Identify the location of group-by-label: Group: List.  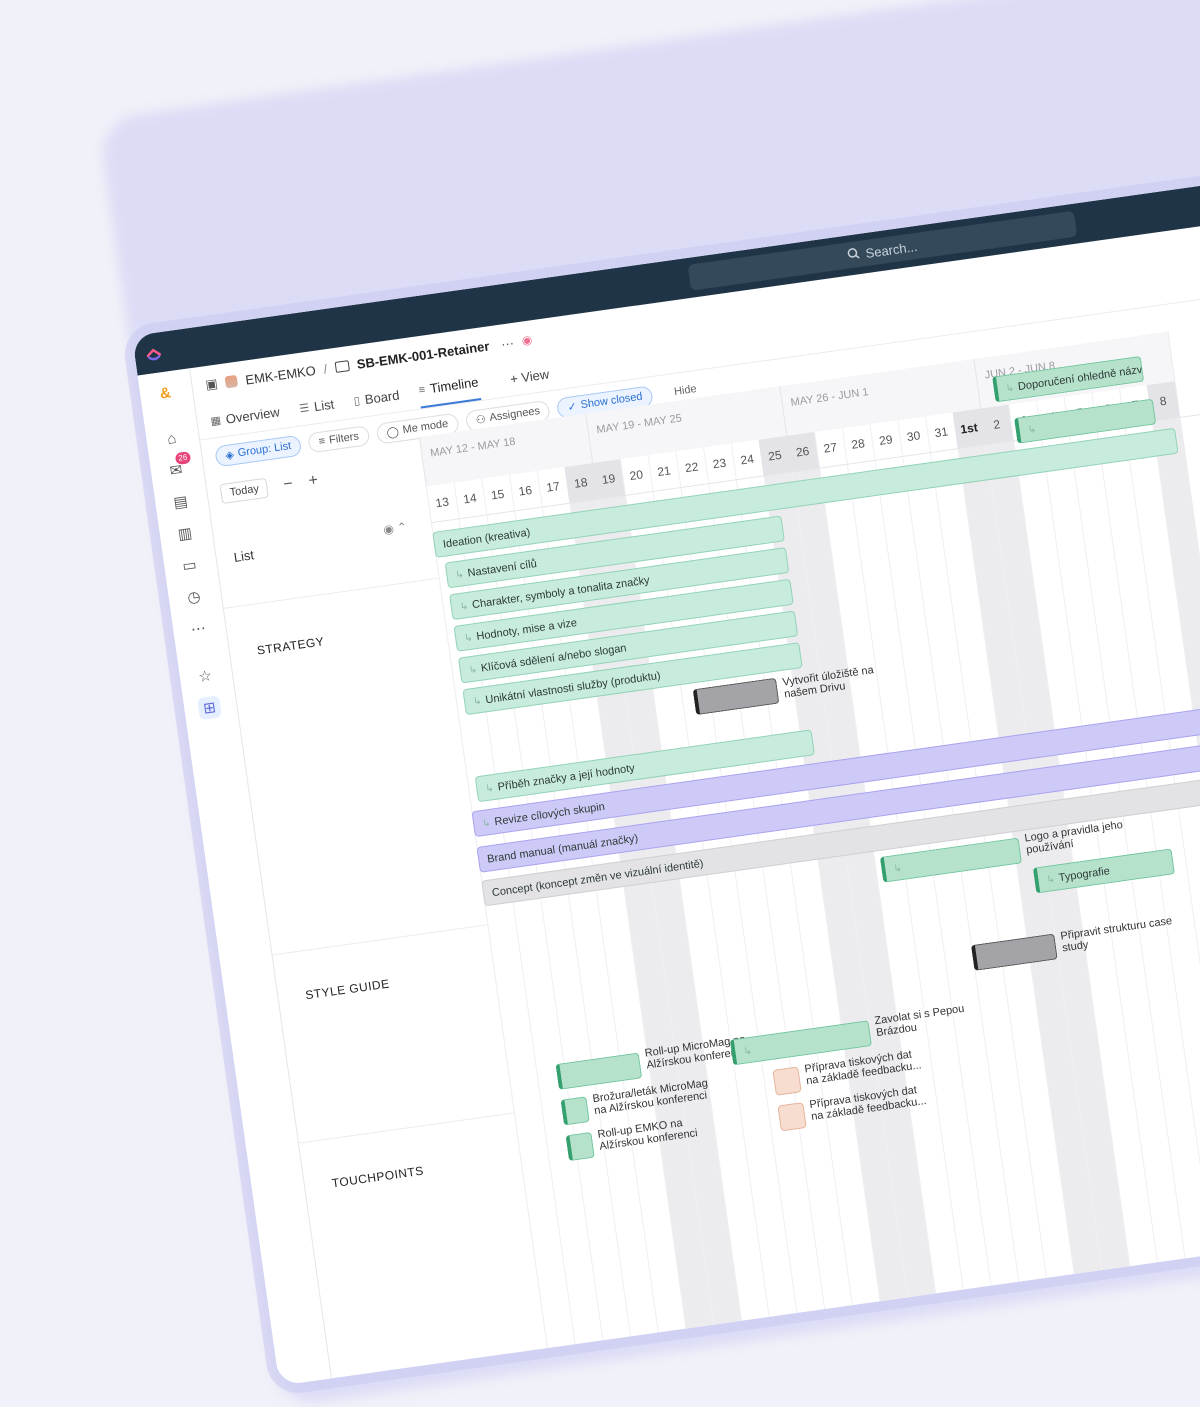
(264, 449).